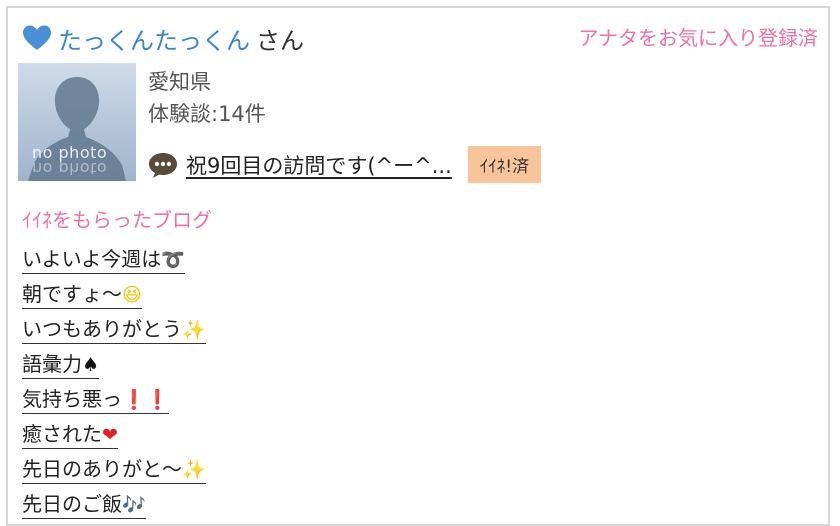  I want to click on list-item: 語彙力♠, so click(114, 365).